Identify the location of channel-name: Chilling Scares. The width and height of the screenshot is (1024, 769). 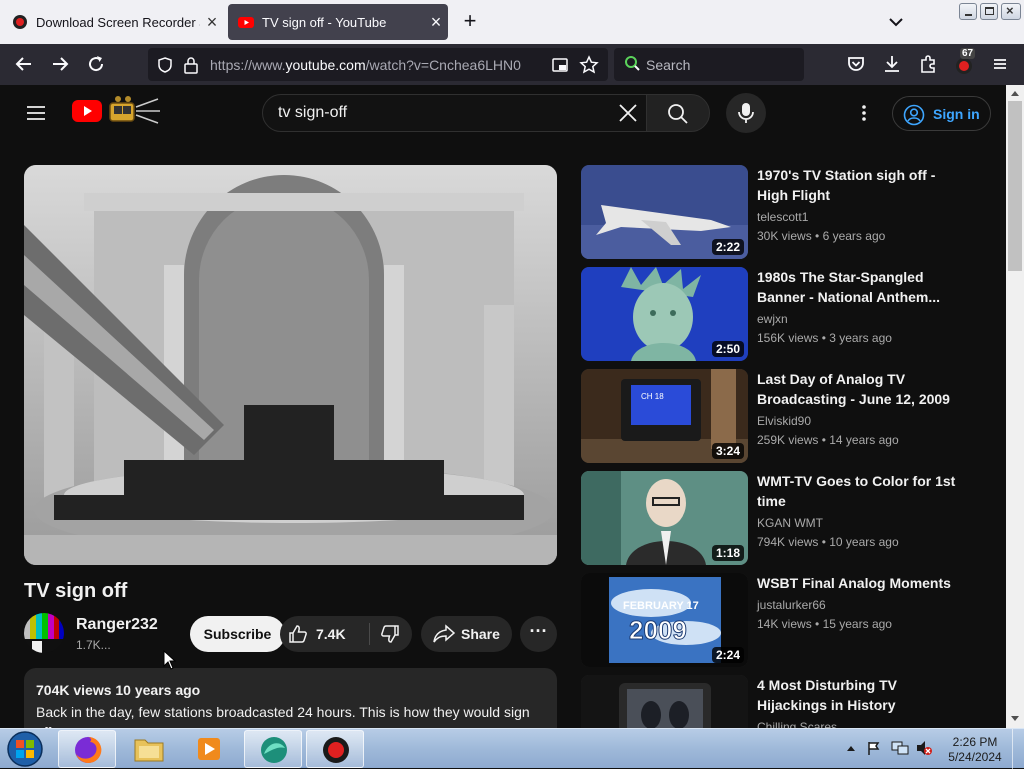
(797, 724).